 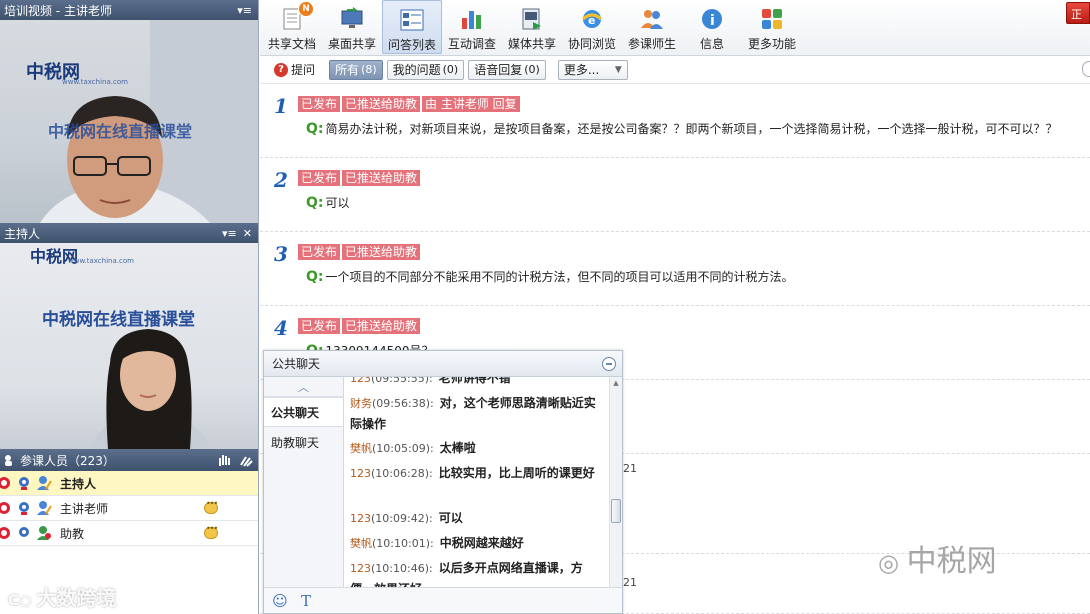 I want to click on chat-message: 樊帆(10:10:01): 中税网越来越好, so click(x=437, y=543).